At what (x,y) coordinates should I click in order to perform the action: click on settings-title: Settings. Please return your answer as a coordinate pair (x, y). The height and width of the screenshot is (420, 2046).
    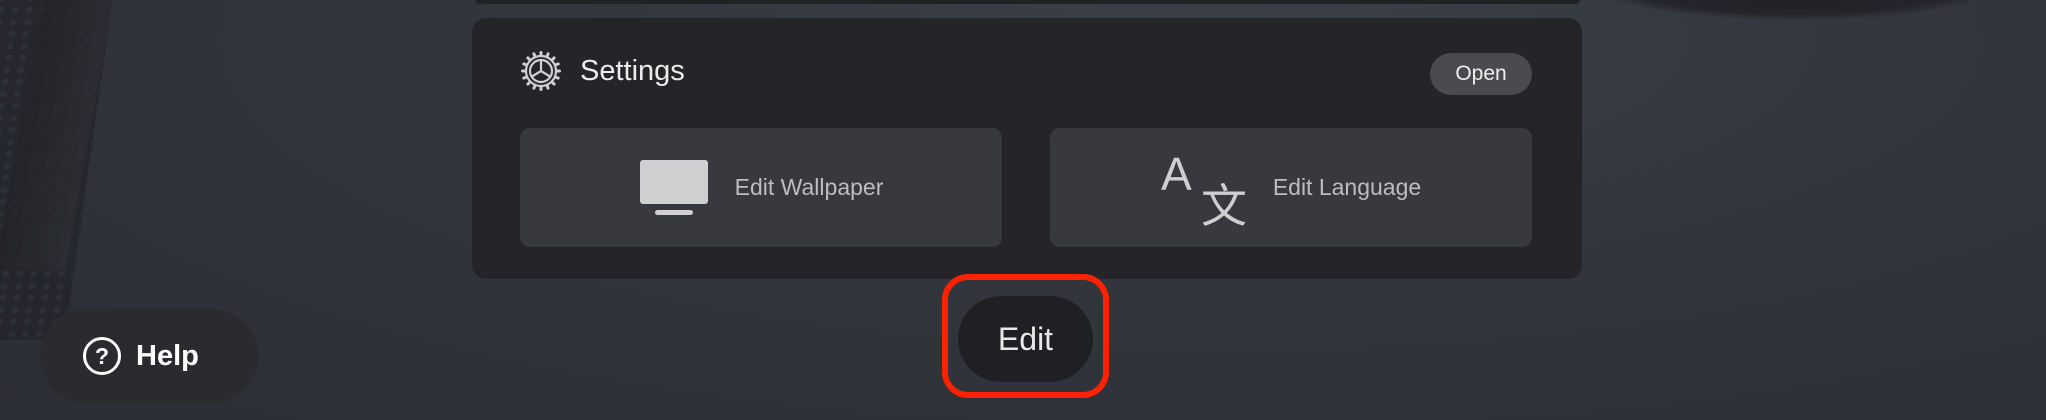
    Looking at the image, I should click on (632, 70).